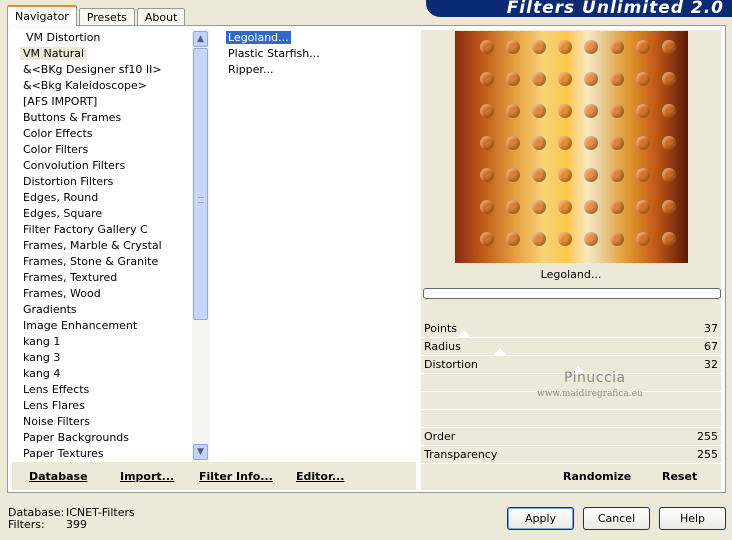 The width and height of the screenshot is (732, 540). What do you see at coordinates (58, 476) in the screenshot?
I see `database-button: Database` at bounding box center [58, 476].